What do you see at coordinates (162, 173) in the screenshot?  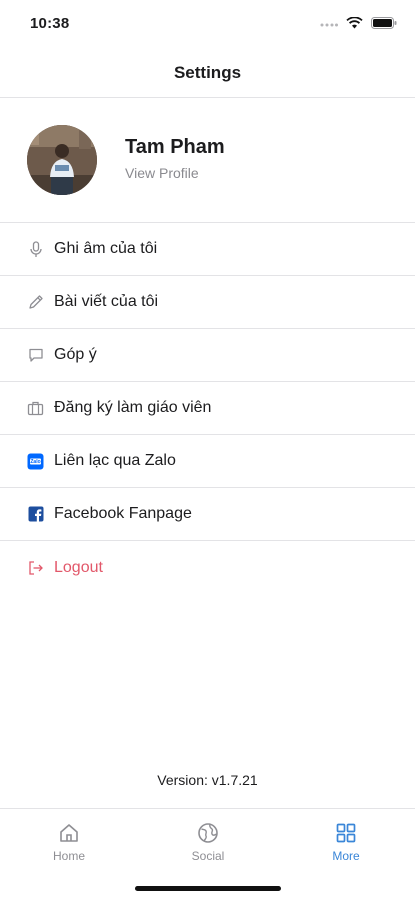 I see `view-profile-link: View Profile` at bounding box center [162, 173].